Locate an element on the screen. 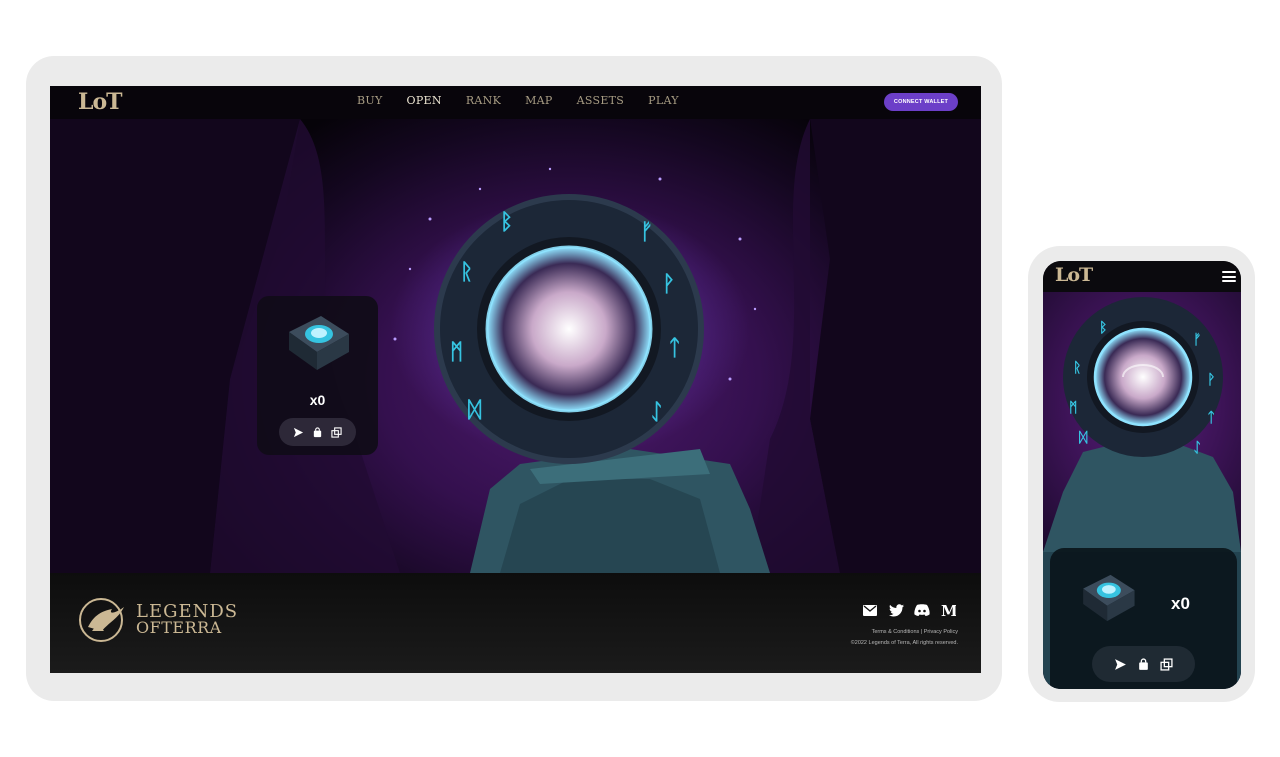  svg-text: M is located at coordinates (948, 610).